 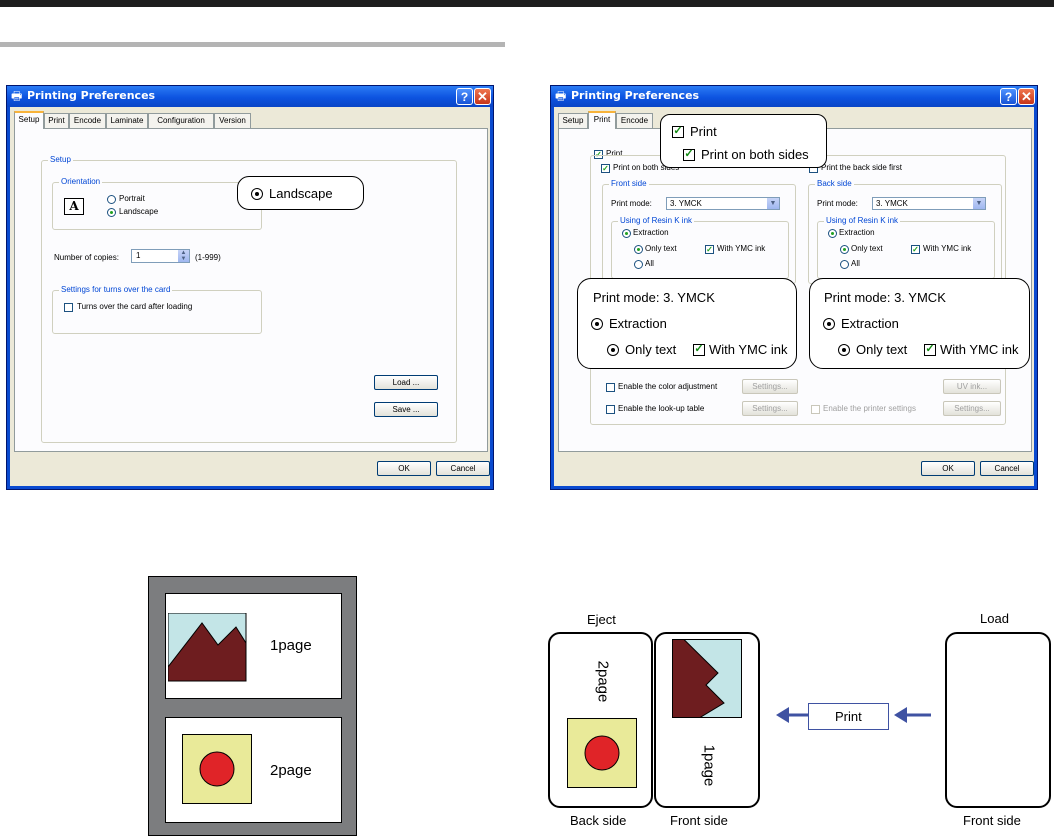 What do you see at coordinates (111, 199) in the screenshot?
I see `portrait-radio` at bounding box center [111, 199].